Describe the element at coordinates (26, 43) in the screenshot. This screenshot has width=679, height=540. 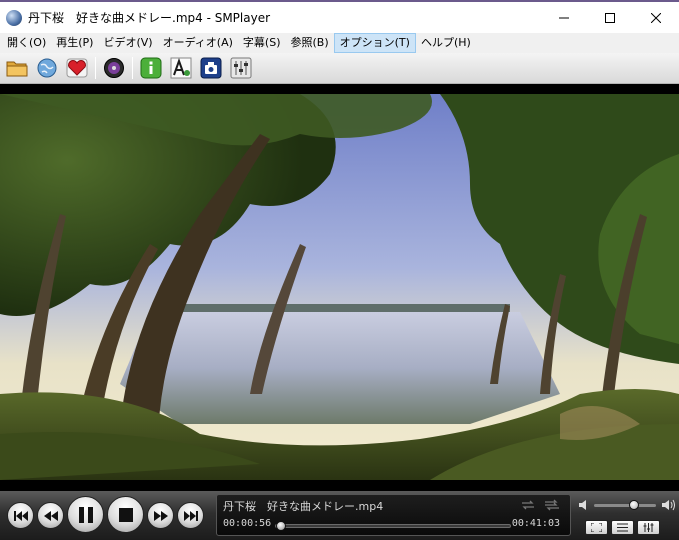
I see `menu-open: 開く(O)` at that location.